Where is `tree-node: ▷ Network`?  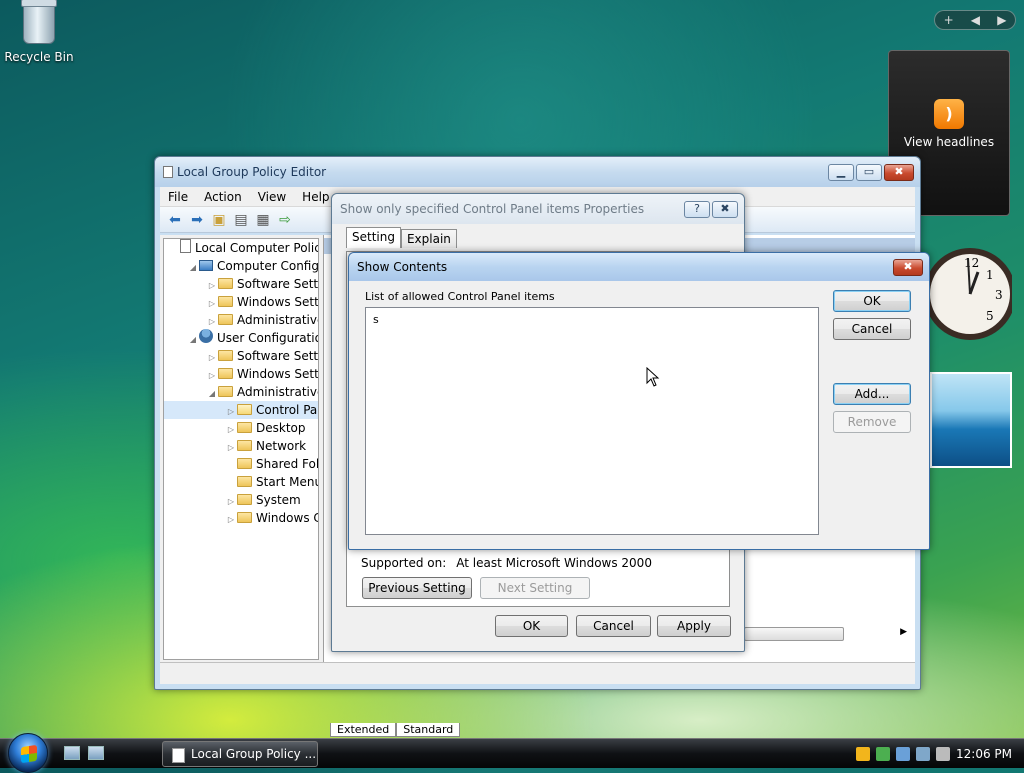
tree-node: ▷ Network is located at coordinates (241, 446).